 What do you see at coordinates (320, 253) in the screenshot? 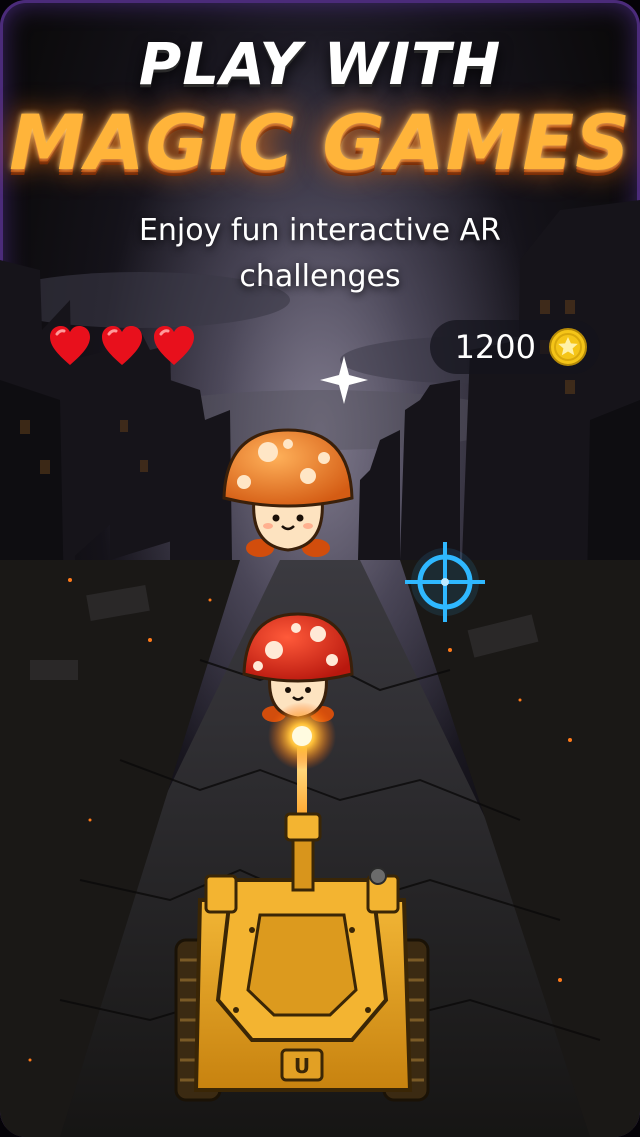
I see `subtitle: Enjoy fun interactive AR challenges` at bounding box center [320, 253].